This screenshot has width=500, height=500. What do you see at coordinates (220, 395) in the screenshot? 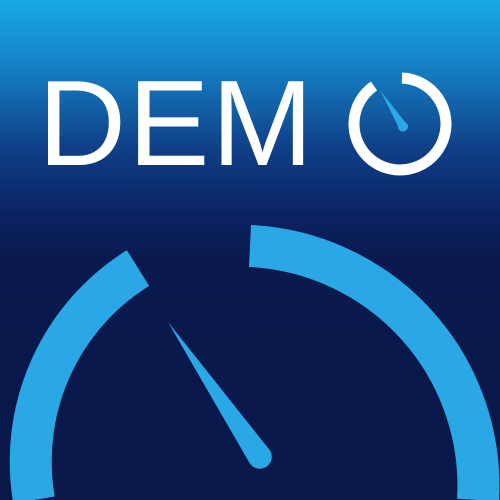
I see `gauge-needle` at bounding box center [220, 395].